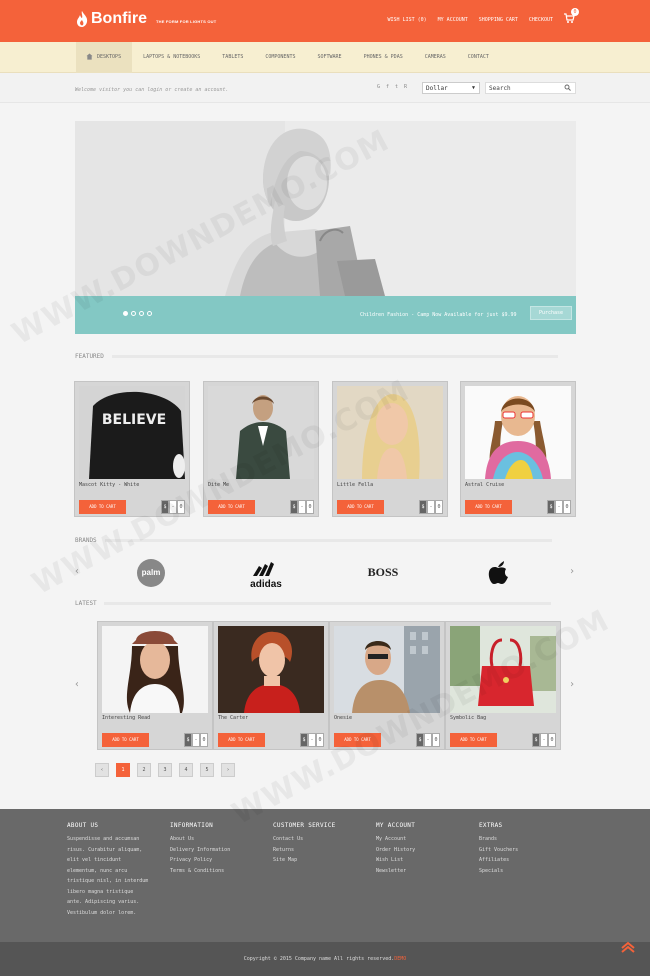  What do you see at coordinates (435, 57) in the screenshot?
I see `nav-item-cameras: CAMERAS` at bounding box center [435, 57].